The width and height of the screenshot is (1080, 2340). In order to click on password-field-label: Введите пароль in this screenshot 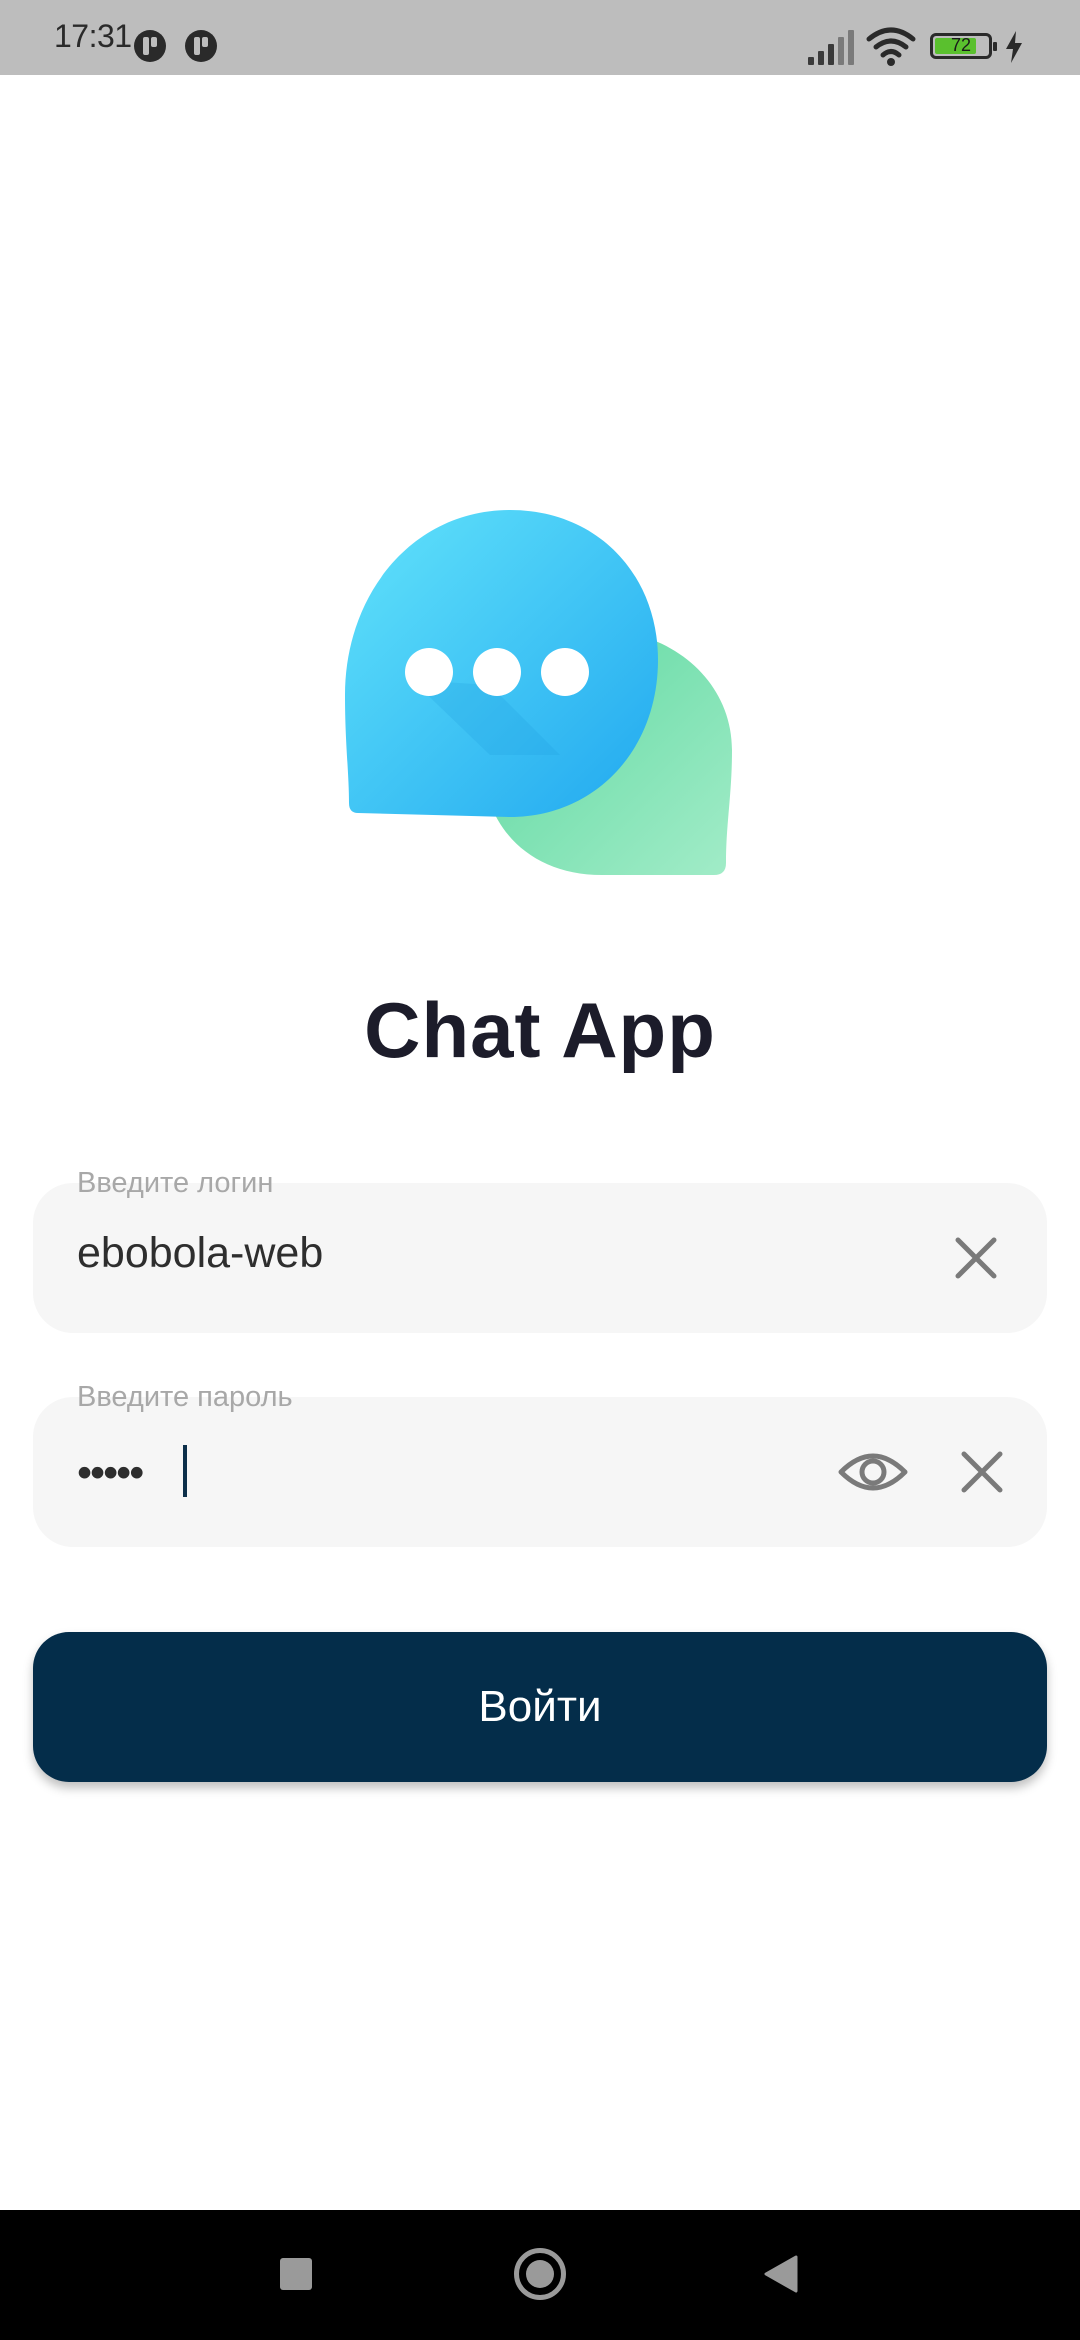, I will do `click(185, 1397)`.